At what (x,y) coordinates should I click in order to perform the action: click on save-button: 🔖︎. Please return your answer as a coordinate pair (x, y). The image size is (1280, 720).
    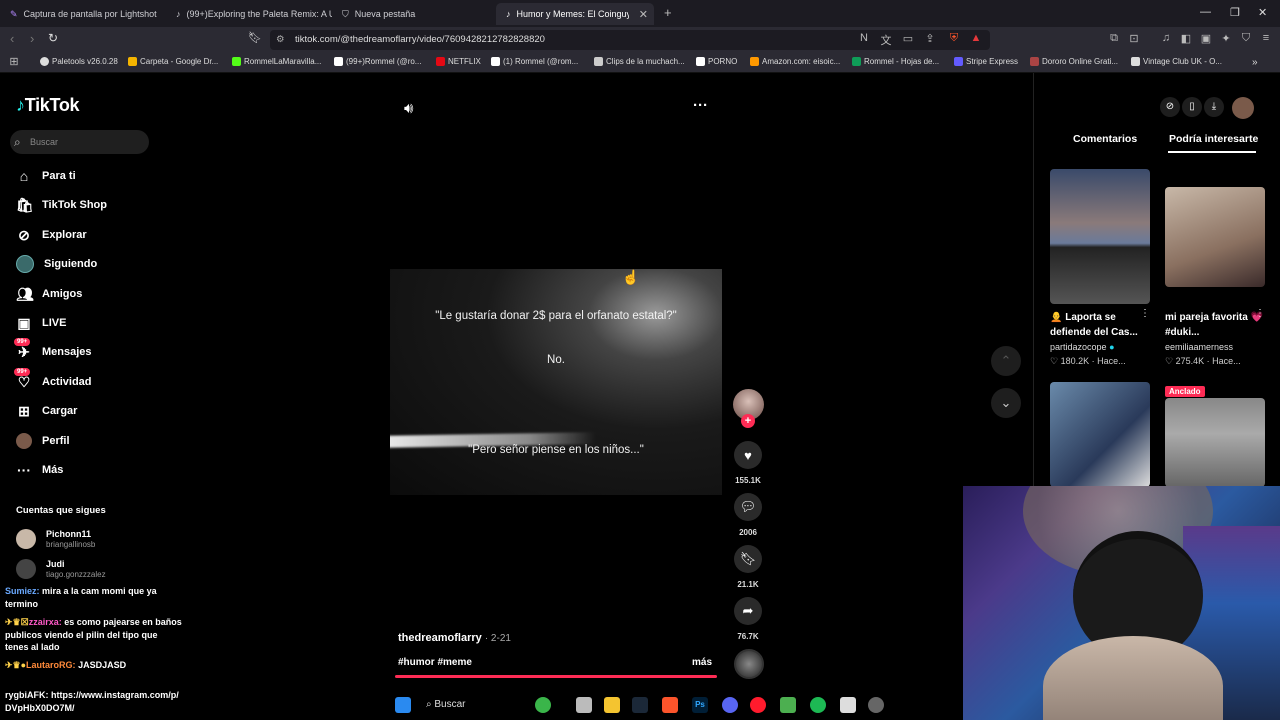
    Looking at the image, I should click on (748, 559).